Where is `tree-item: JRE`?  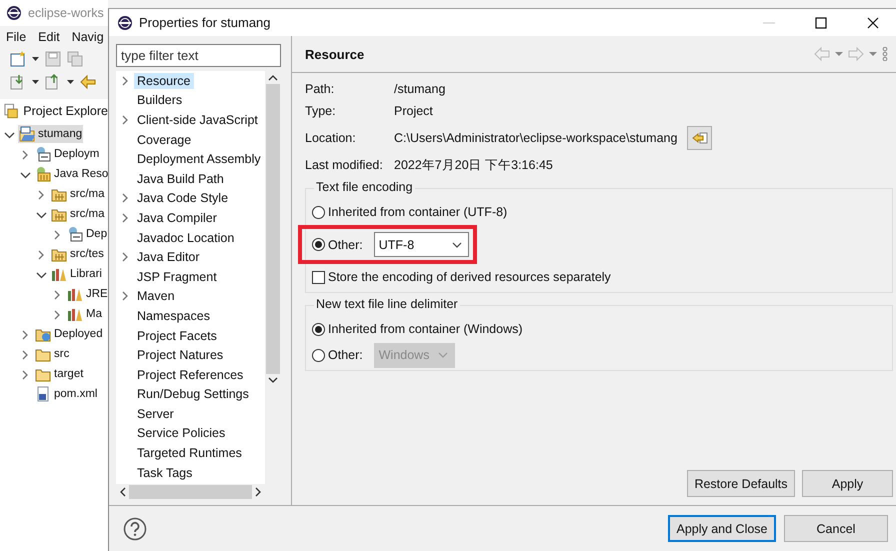
tree-item: JRE is located at coordinates (87, 294).